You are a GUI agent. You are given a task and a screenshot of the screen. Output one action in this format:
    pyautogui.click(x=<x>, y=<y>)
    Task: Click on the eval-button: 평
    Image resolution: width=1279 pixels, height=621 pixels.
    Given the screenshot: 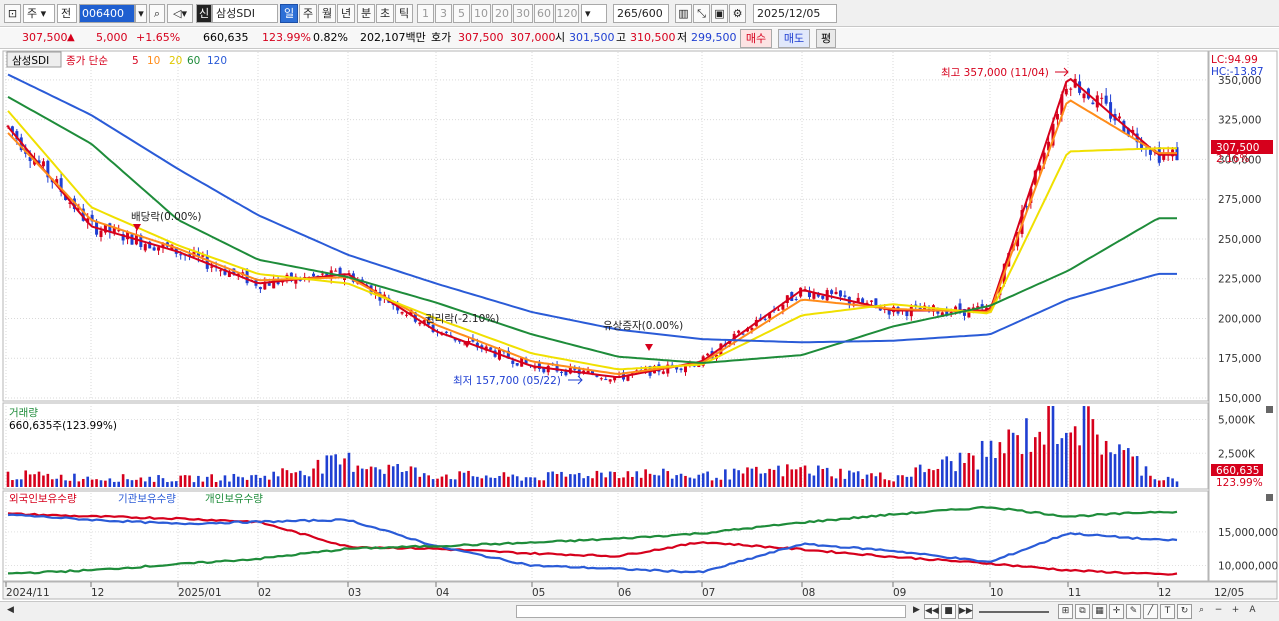 What is the action you would take?
    pyautogui.click(x=826, y=38)
    